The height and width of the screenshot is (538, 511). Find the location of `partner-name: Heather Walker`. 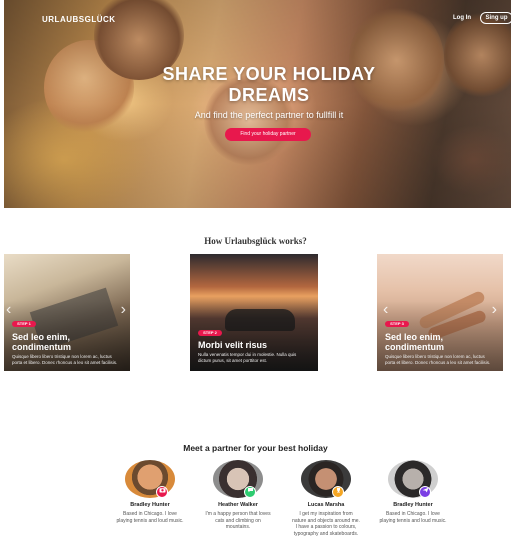

partner-name: Heather Walker is located at coordinates (238, 505).